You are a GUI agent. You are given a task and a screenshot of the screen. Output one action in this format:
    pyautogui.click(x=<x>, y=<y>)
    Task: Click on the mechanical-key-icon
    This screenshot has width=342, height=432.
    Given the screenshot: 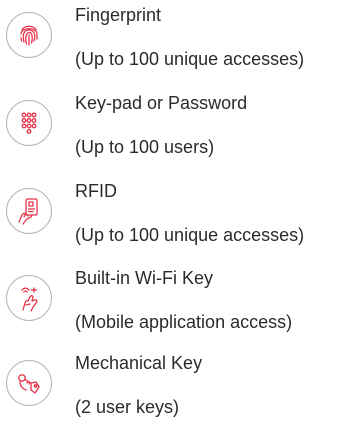 What is the action you would take?
    pyautogui.click(x=29, y=383)
    